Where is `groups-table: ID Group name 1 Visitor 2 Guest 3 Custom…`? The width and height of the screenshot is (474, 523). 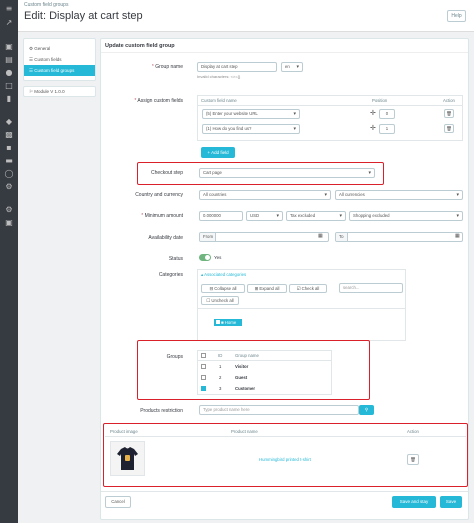 groups-table: ID Group name 1 Visitor 2 Guest 3 Custom… is located at coordinates (264, 372).